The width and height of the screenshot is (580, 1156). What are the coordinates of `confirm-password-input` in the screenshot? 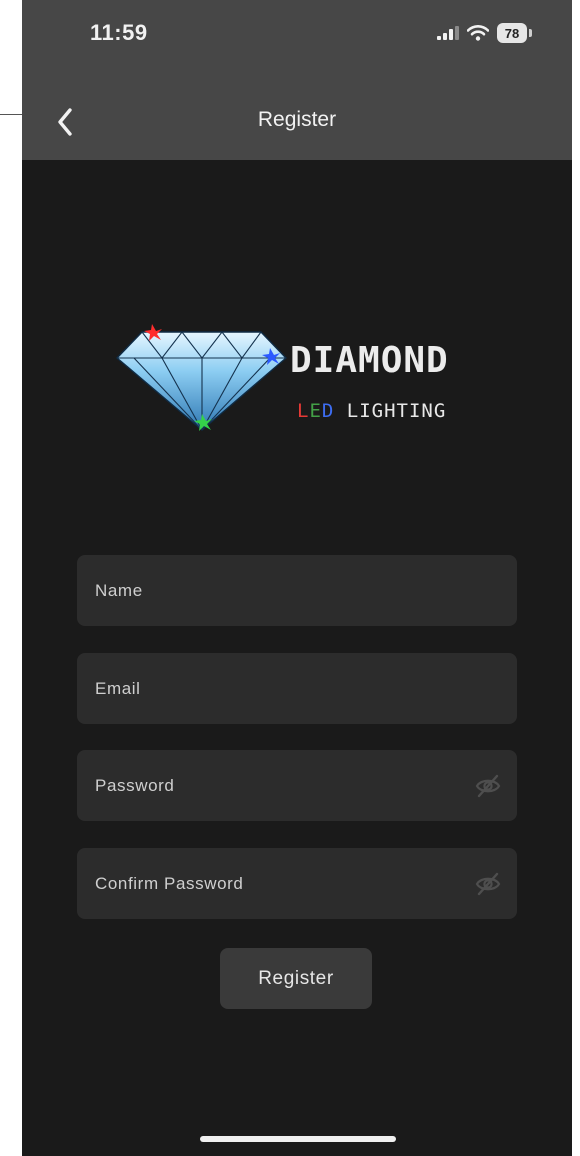 It's located at (297, 883).